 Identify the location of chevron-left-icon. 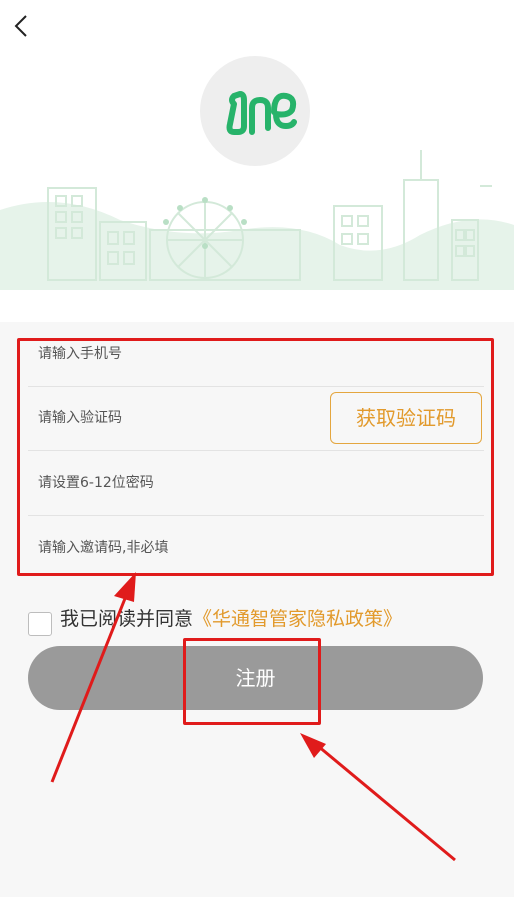
(20, 26).